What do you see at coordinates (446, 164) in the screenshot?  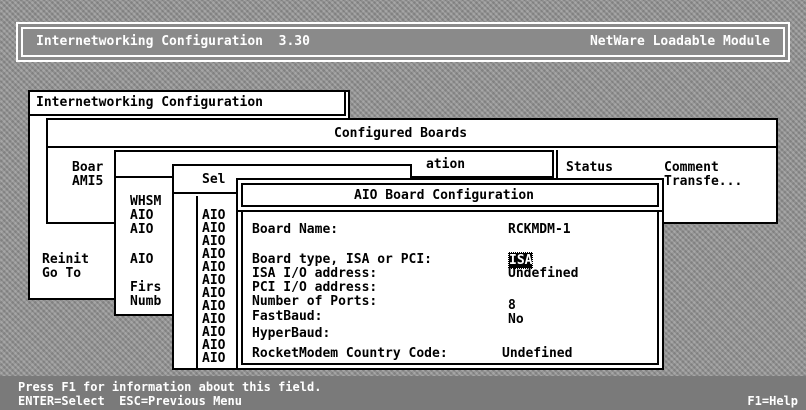 I see `board-list-title: ation` at bounding box center [446, 164].